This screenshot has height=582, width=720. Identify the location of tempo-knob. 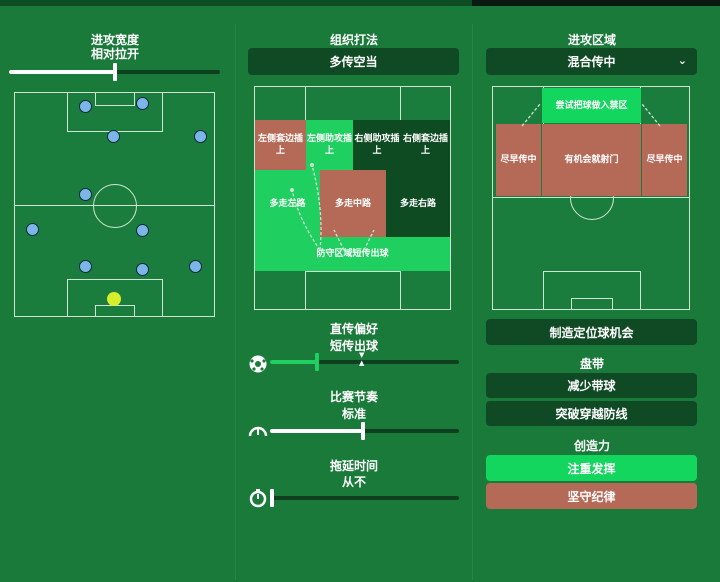
(363, 431).